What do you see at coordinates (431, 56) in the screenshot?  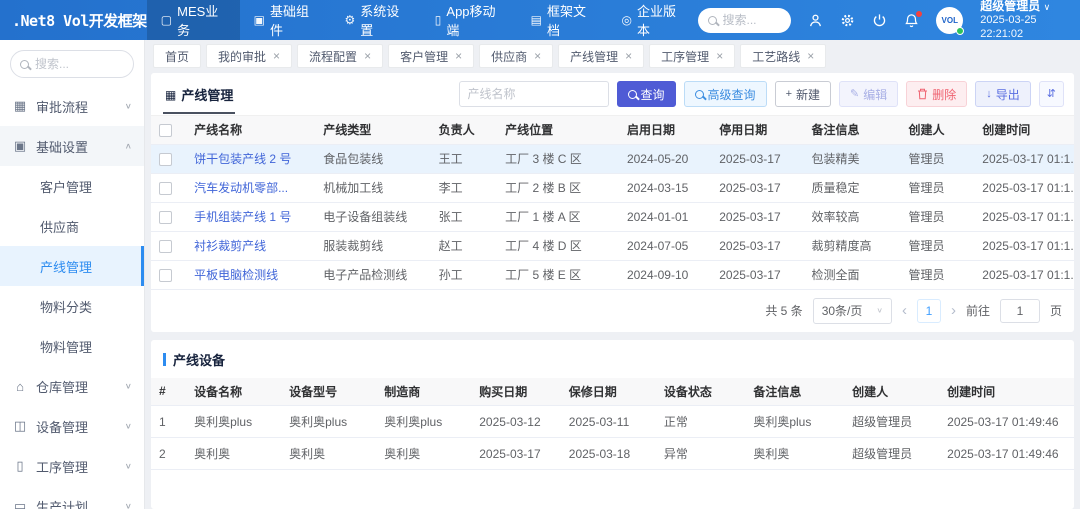 I see `tab: 客户管理 ×` at bounding box center [431, 56].